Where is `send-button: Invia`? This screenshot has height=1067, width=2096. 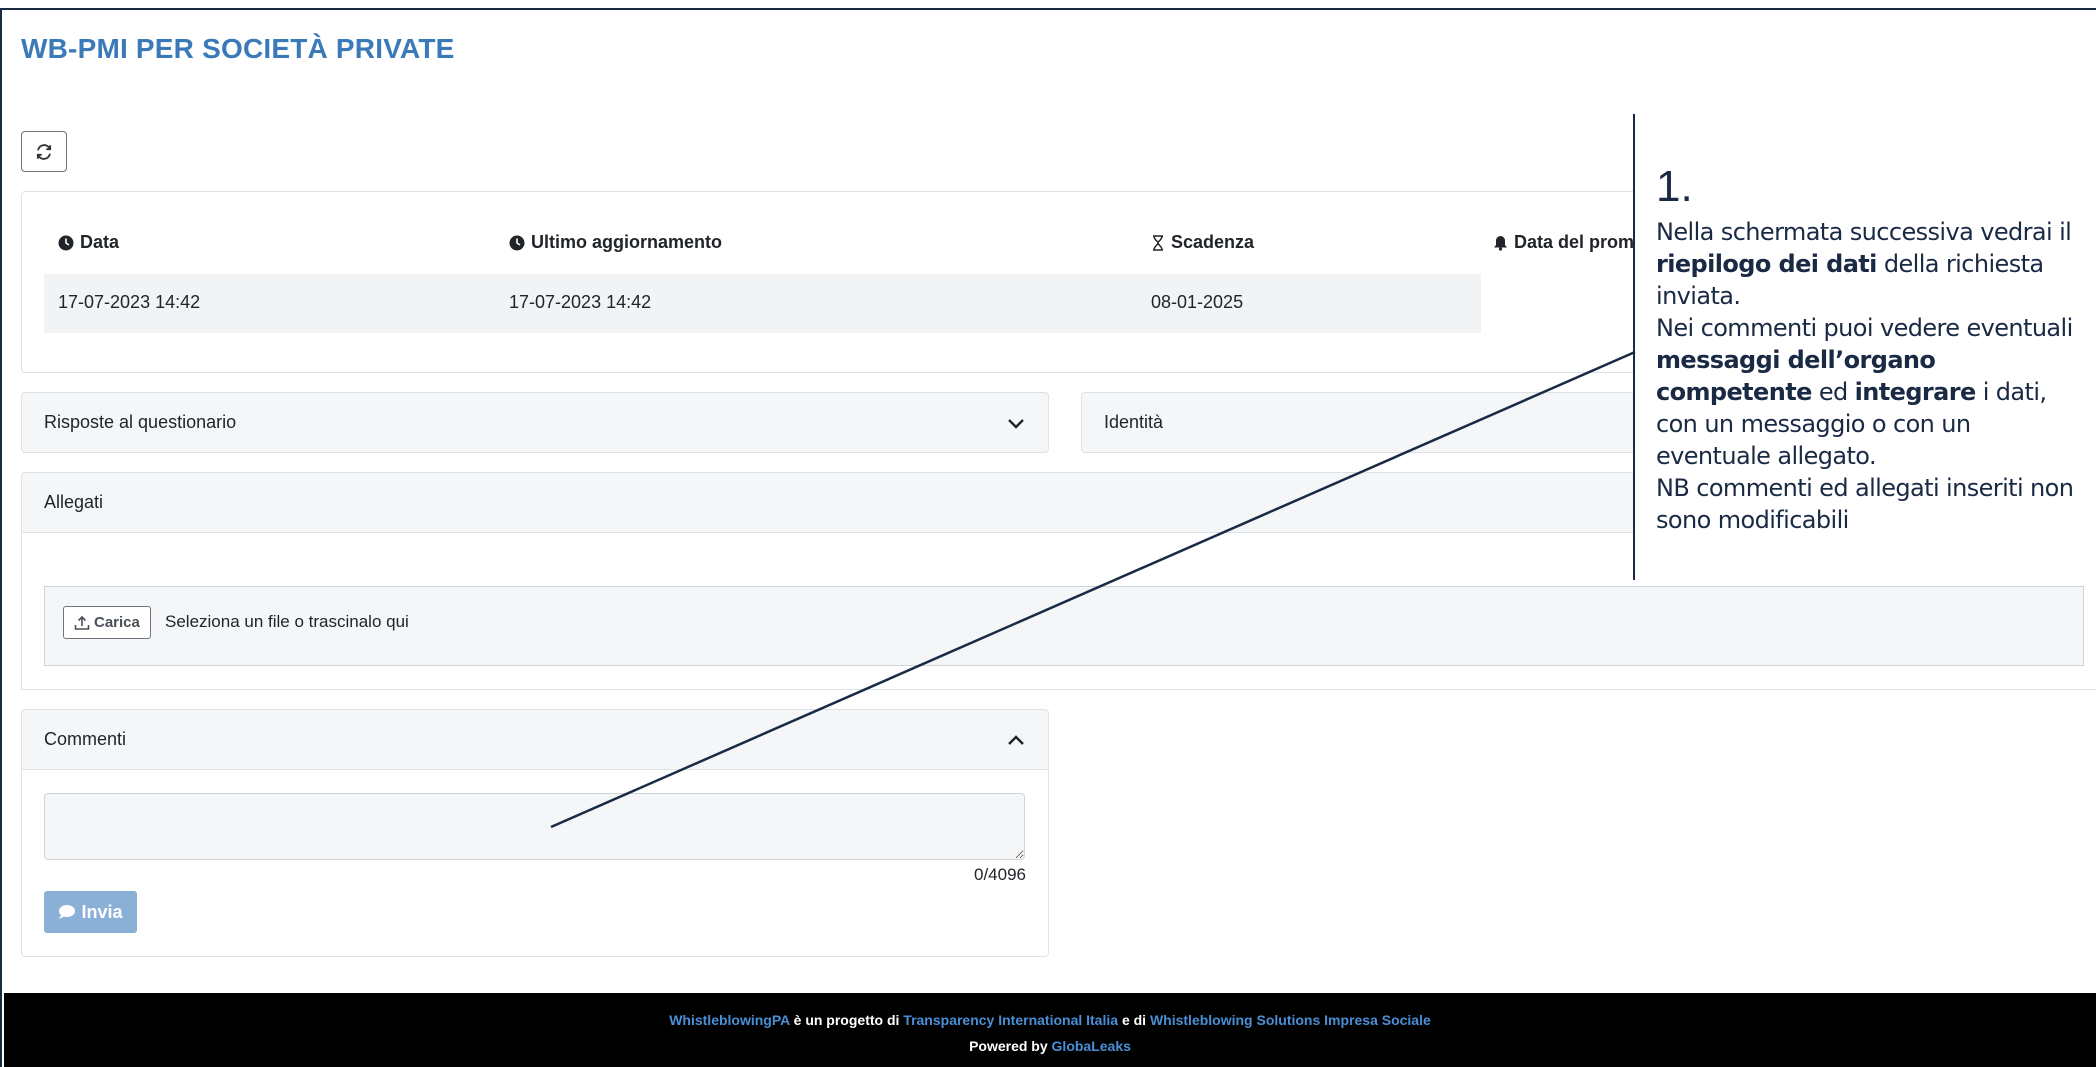
send-button: Invia is located at coordinates (90, 912).